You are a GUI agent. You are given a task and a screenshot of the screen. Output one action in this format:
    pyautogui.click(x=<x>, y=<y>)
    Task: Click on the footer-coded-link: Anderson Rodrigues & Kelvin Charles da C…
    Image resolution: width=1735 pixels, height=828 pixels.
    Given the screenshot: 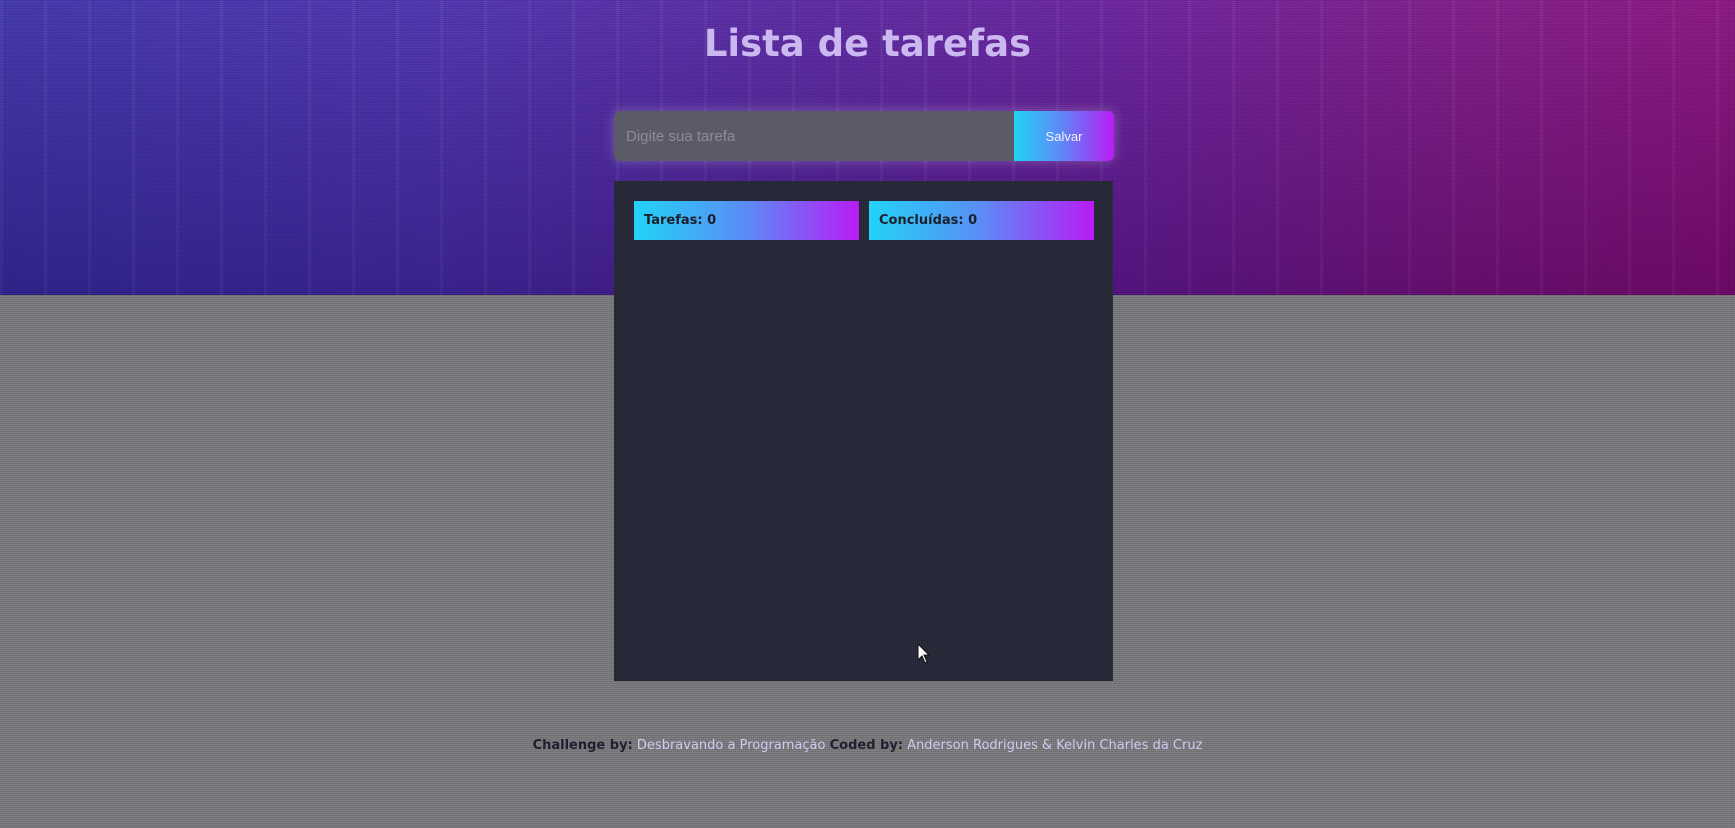 What is the action you would take?
    pyautogui.click(x=1054, y=745)
    